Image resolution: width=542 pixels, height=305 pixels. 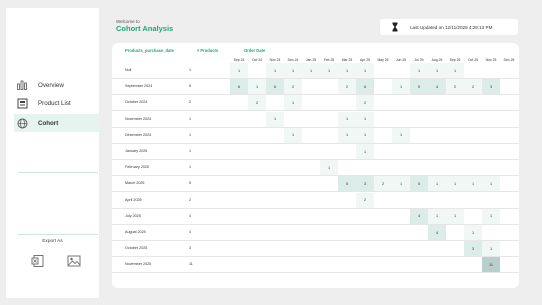 I want to click on sidebar-item-label: Cohort, so click(x=48, y=123).